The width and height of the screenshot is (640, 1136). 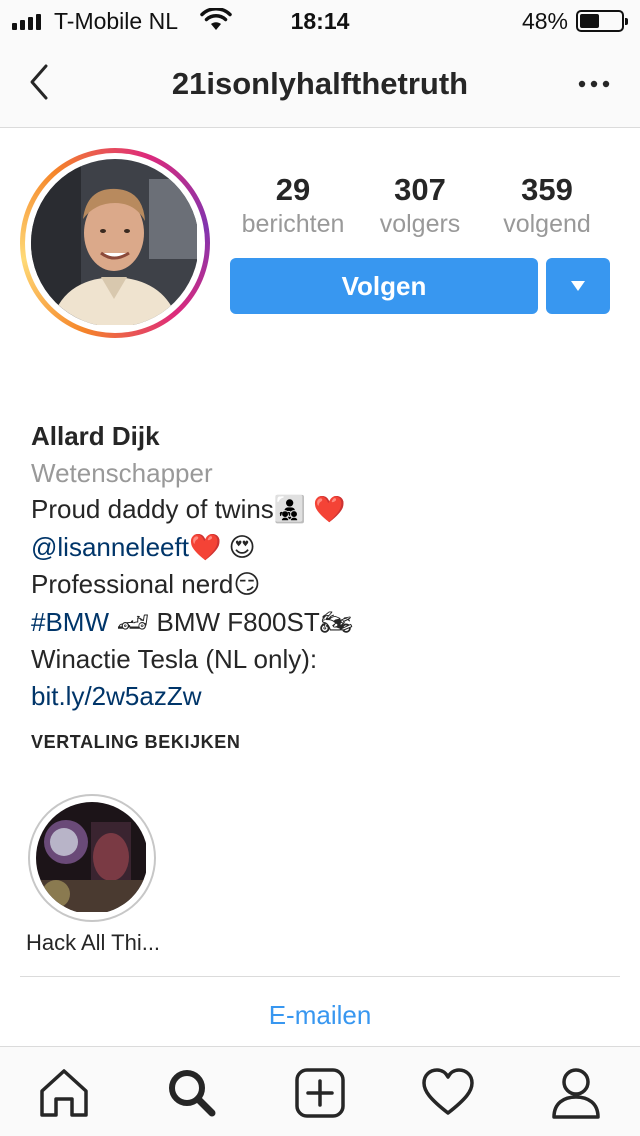 I want to click on bio-line: Proud daddy of twins👨‍👧‍👦 ❤️, so click(x=321, y=510).